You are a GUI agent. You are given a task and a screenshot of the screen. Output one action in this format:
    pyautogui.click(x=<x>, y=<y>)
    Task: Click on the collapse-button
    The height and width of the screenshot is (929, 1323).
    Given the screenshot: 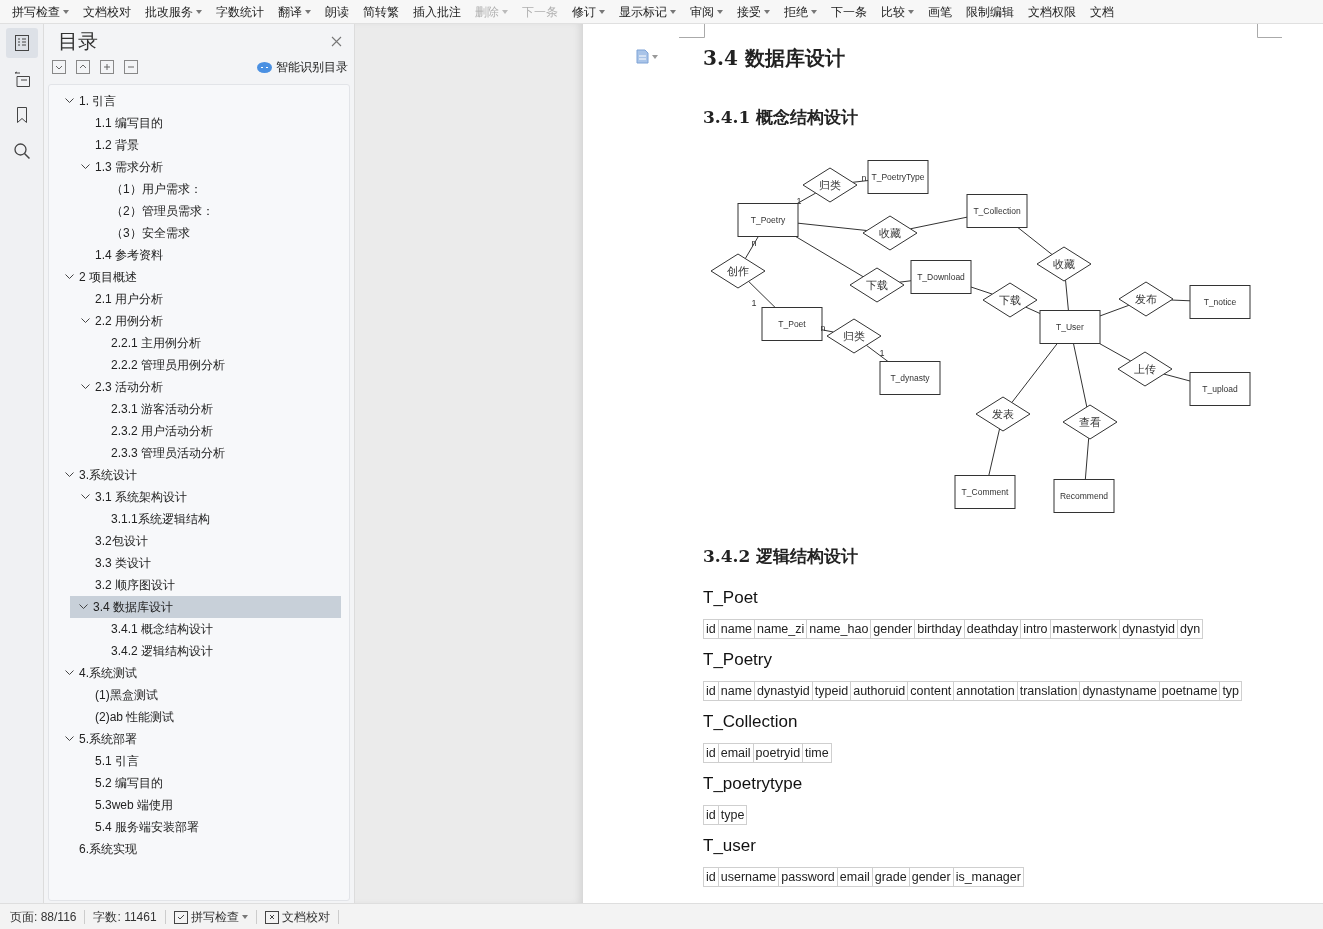 What is the action you would take?
    pyautogui.click(x=59, y=67)
    